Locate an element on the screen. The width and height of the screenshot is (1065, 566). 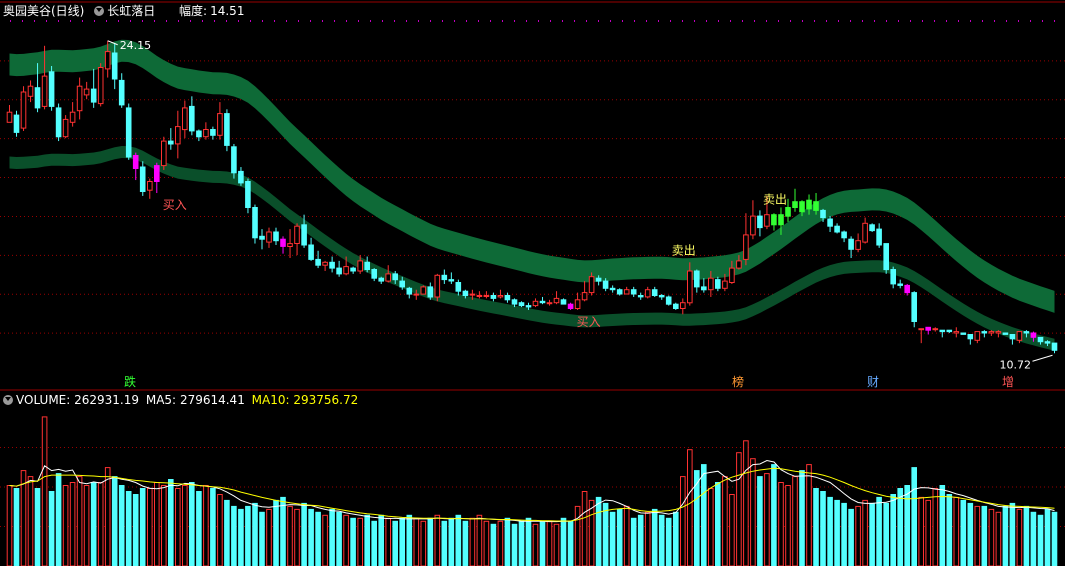
event-marker-ranking: 榜 is located at coordinates (738, 382).